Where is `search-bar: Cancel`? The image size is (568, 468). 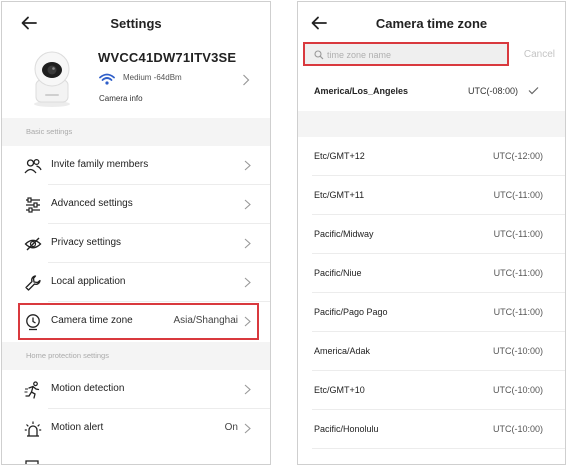 search-bar: Cancel is located at coordinates (431, 55).